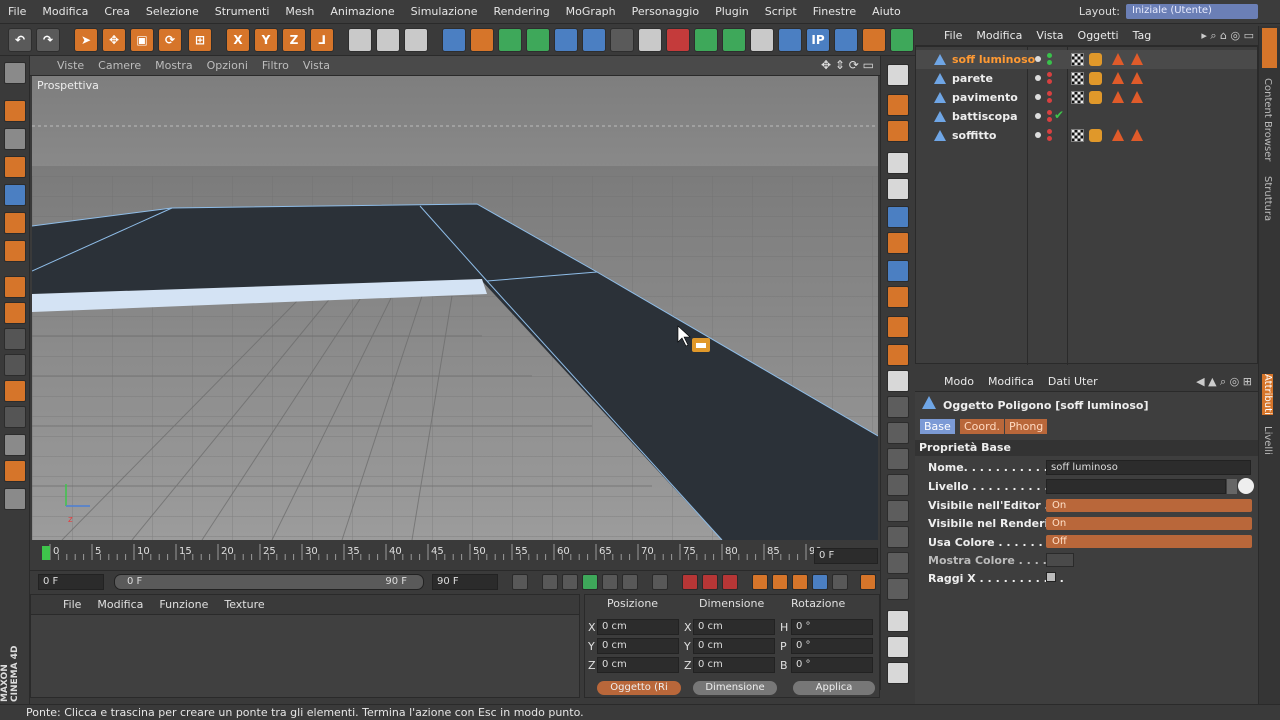  Describe the element at coordinates (706, 40) in the screenshot. I see `xpresso-icon` at that location.